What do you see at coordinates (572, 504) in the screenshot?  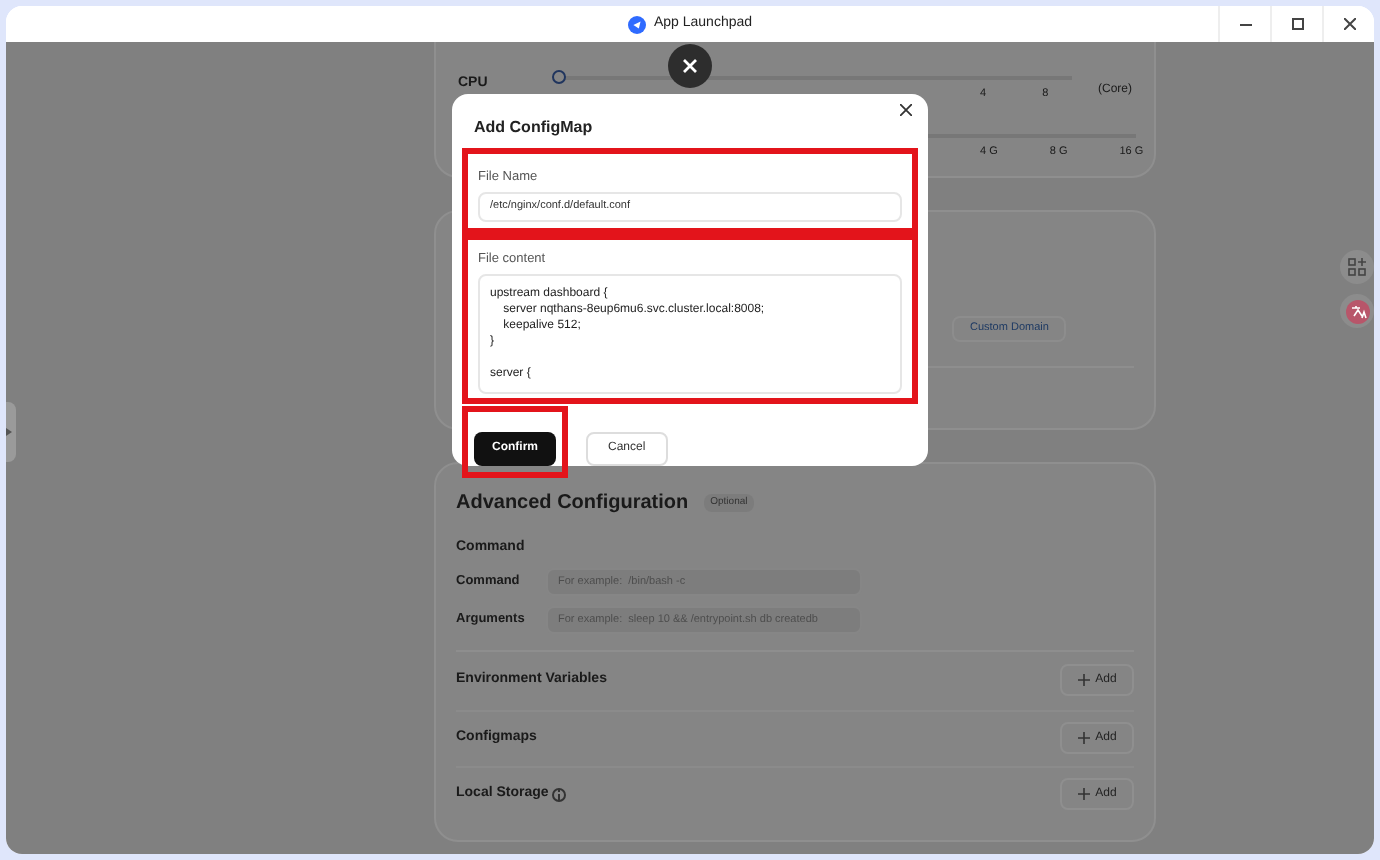 I see `section-title: Advanced Configuration` at bounding box center [572, 504].